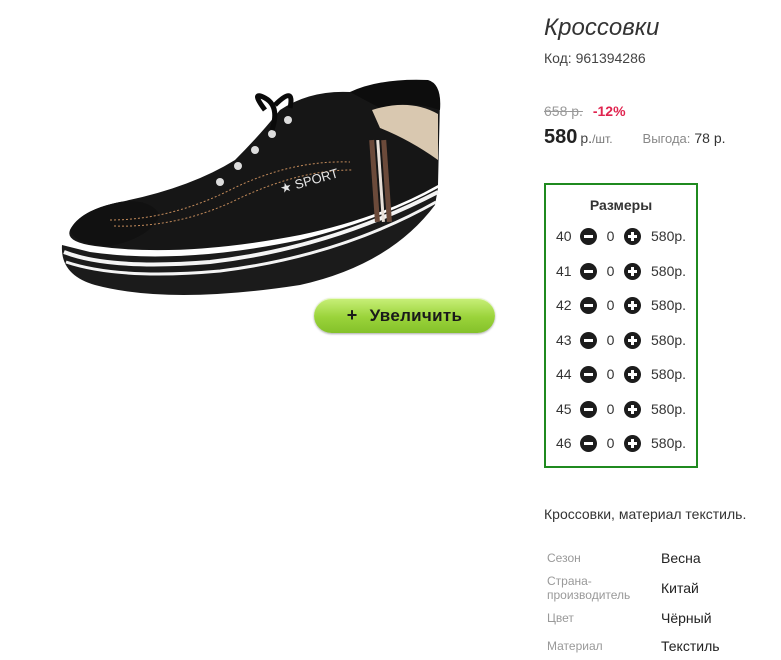  I want to click on attribute-label: Сезон, so click(564, 558).